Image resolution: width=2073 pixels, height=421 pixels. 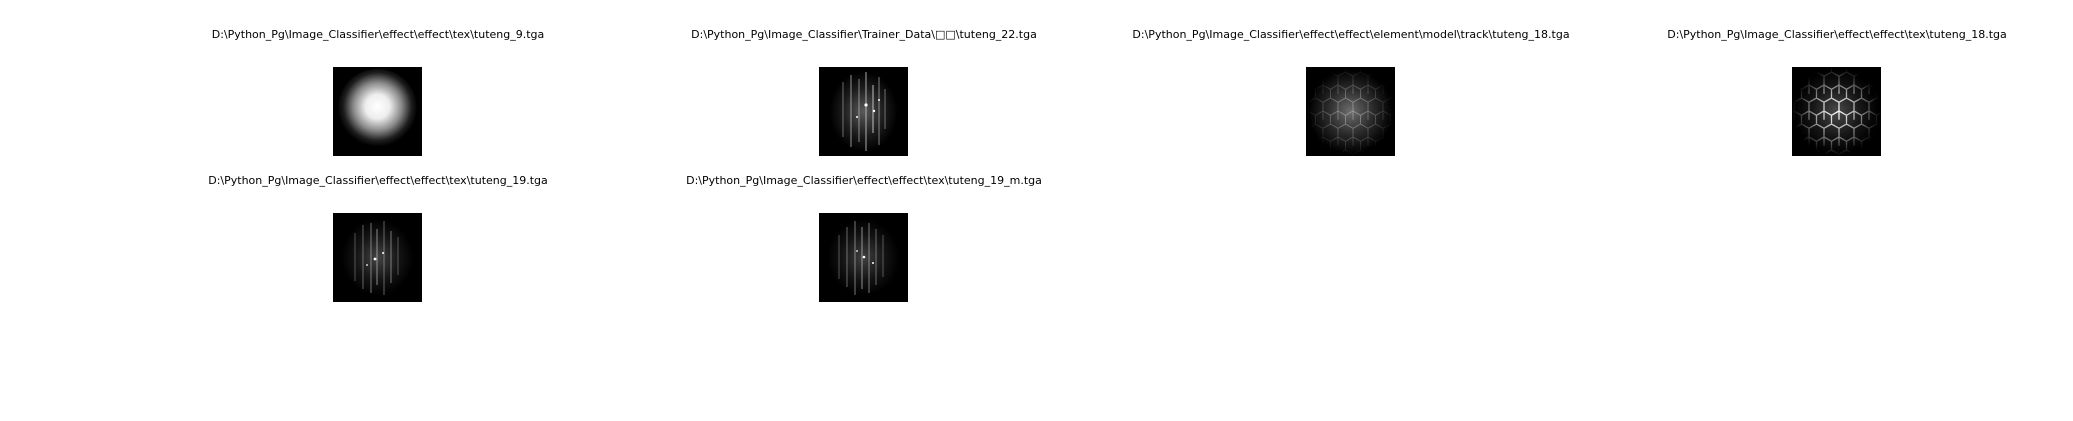 I want to click on hexagon-faint-texture-graphic, so click(x=1350, y=111).